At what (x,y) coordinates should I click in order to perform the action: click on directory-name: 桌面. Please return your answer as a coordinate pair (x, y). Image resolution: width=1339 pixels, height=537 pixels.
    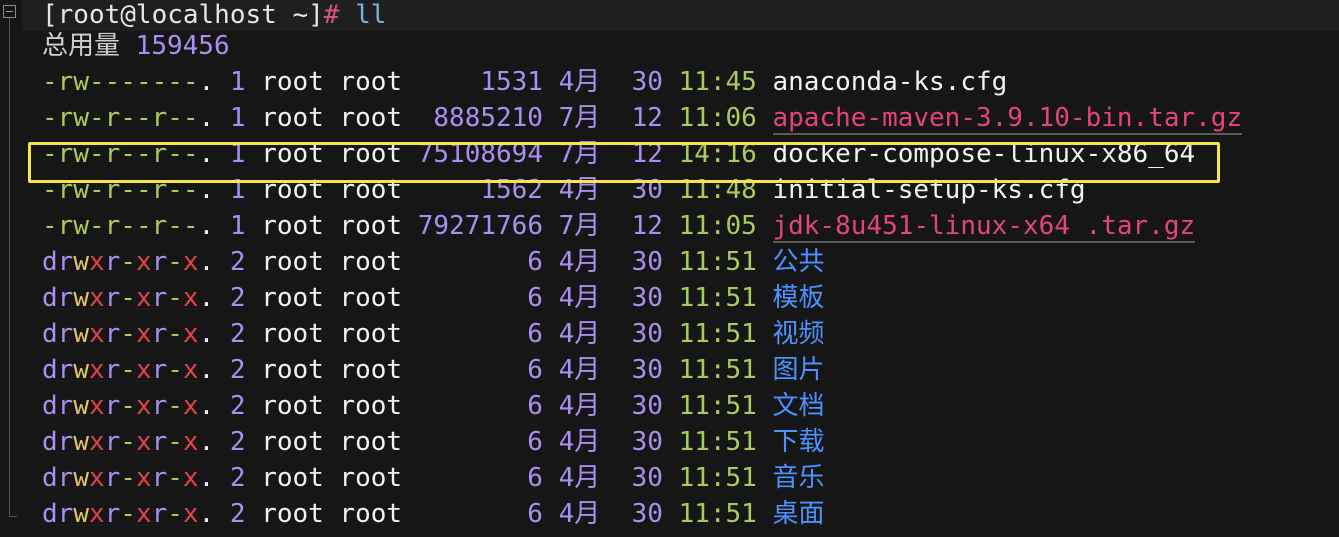
    Looking at the image, I should click on (799, 514).